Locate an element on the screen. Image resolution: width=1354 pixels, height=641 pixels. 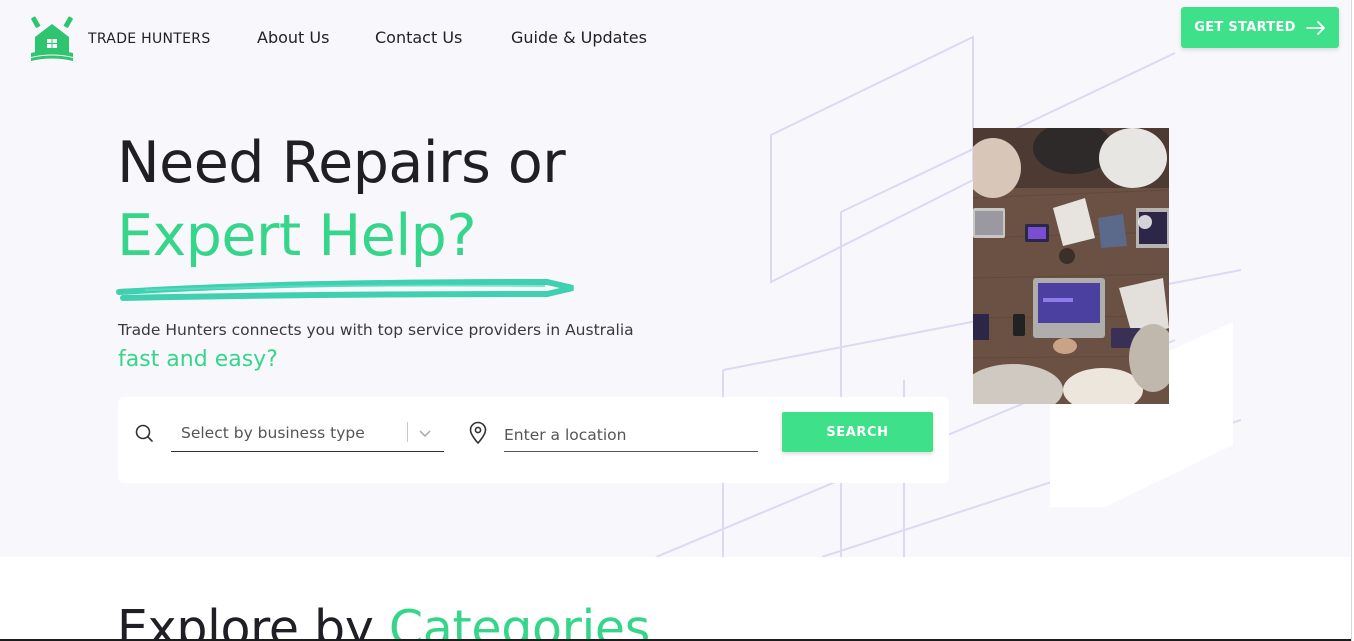
business-type-select: Select by business type is located at coordinates (307, 434).